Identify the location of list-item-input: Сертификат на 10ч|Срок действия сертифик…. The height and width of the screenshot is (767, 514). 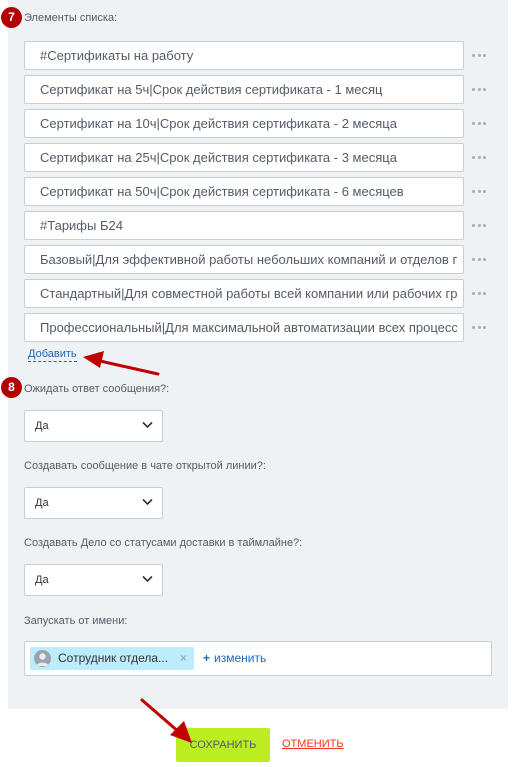
(244, 123).